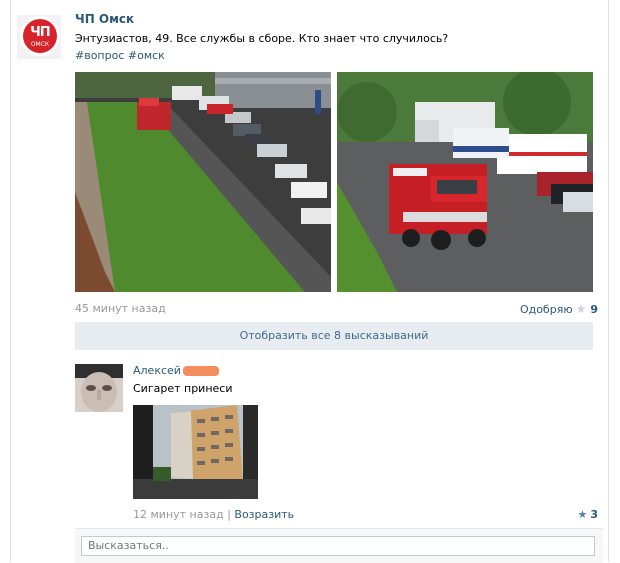  Describe the element at coordinates (40, 44) in the screenshot. I see `logo-subtext: ОМСК` at that location.